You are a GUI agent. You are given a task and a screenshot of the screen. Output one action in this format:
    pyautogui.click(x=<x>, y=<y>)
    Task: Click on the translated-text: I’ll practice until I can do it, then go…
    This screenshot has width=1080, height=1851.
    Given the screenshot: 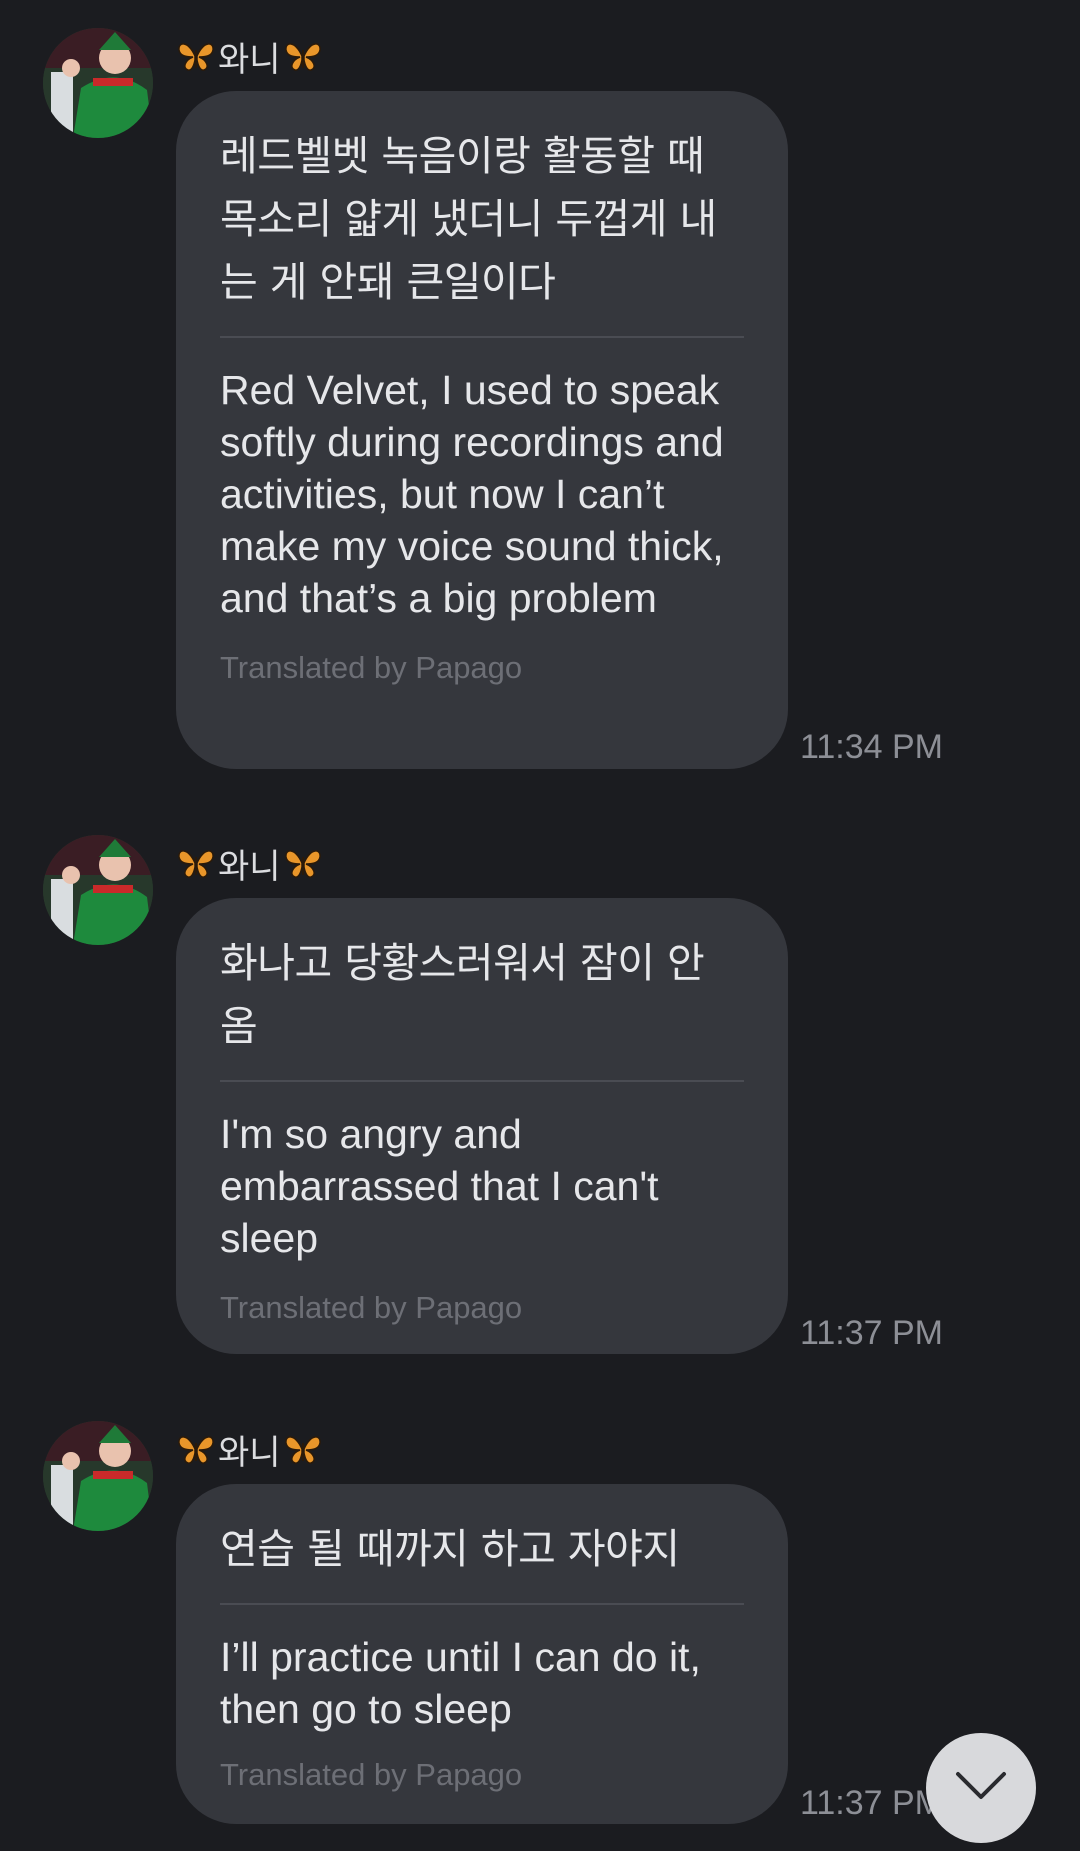 What is the action you would take?
    pyautogui.click(x=460, y=1683)
    